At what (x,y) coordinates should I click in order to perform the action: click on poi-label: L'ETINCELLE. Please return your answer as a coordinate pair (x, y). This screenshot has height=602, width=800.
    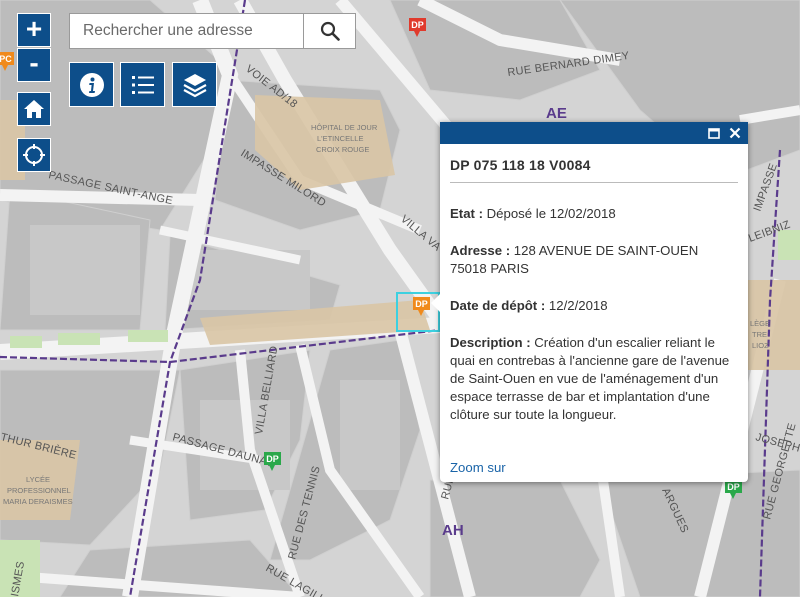
    Looking at the image, I should click on (340, 138).